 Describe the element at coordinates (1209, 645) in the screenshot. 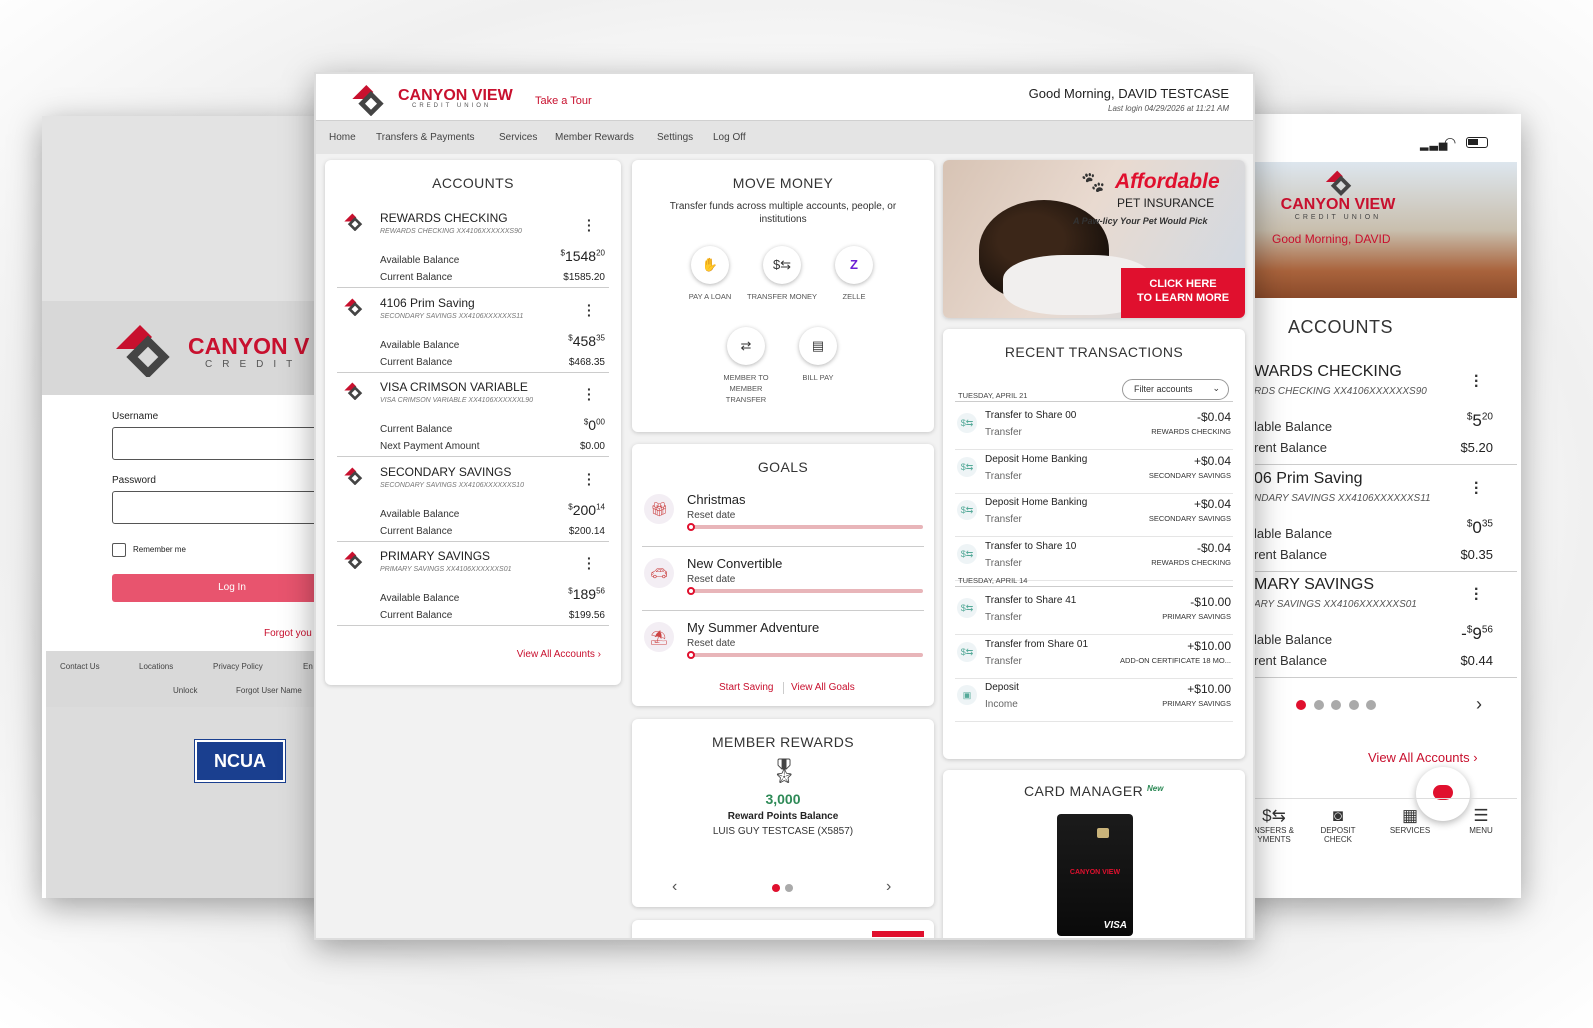

I see `transaction-amount: +$10.00` at that location.